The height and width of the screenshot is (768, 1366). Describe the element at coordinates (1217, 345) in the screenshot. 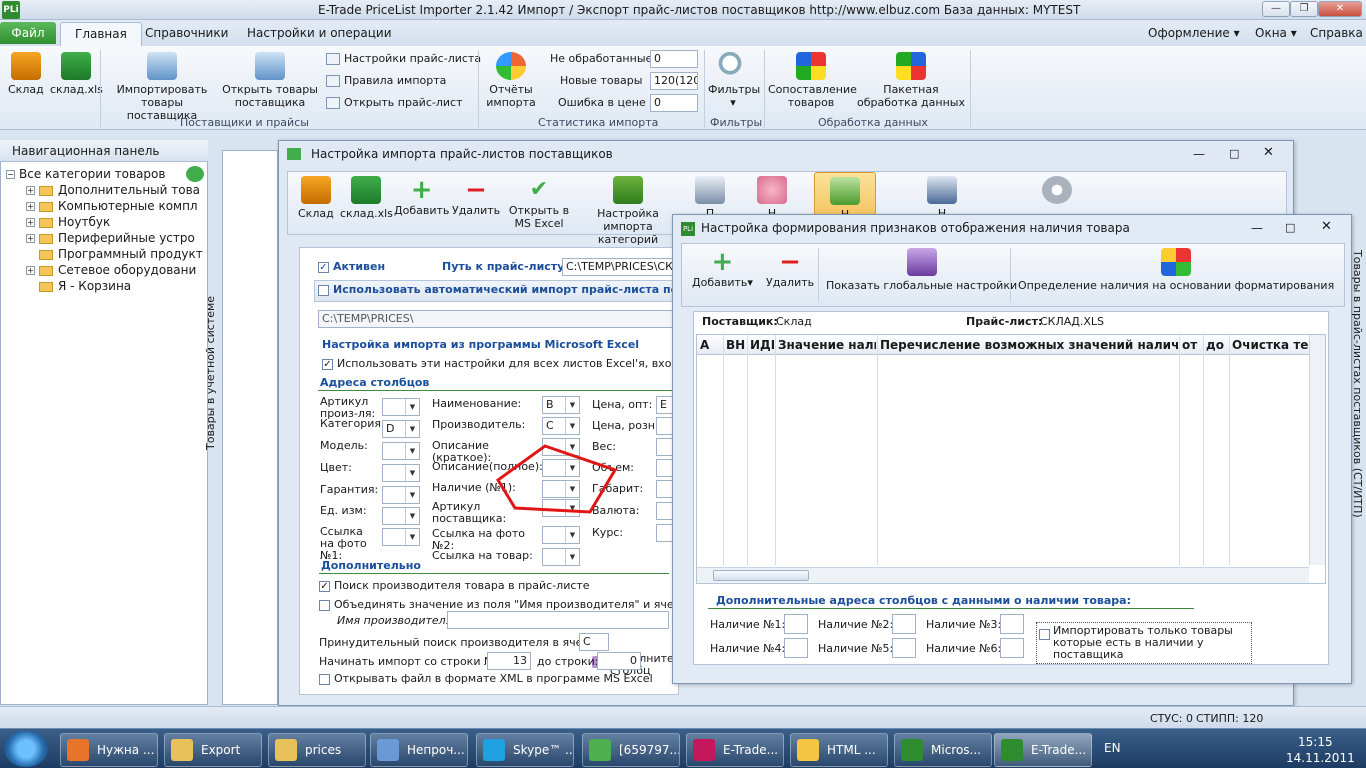

I see `grid-column-header: до` at that location.